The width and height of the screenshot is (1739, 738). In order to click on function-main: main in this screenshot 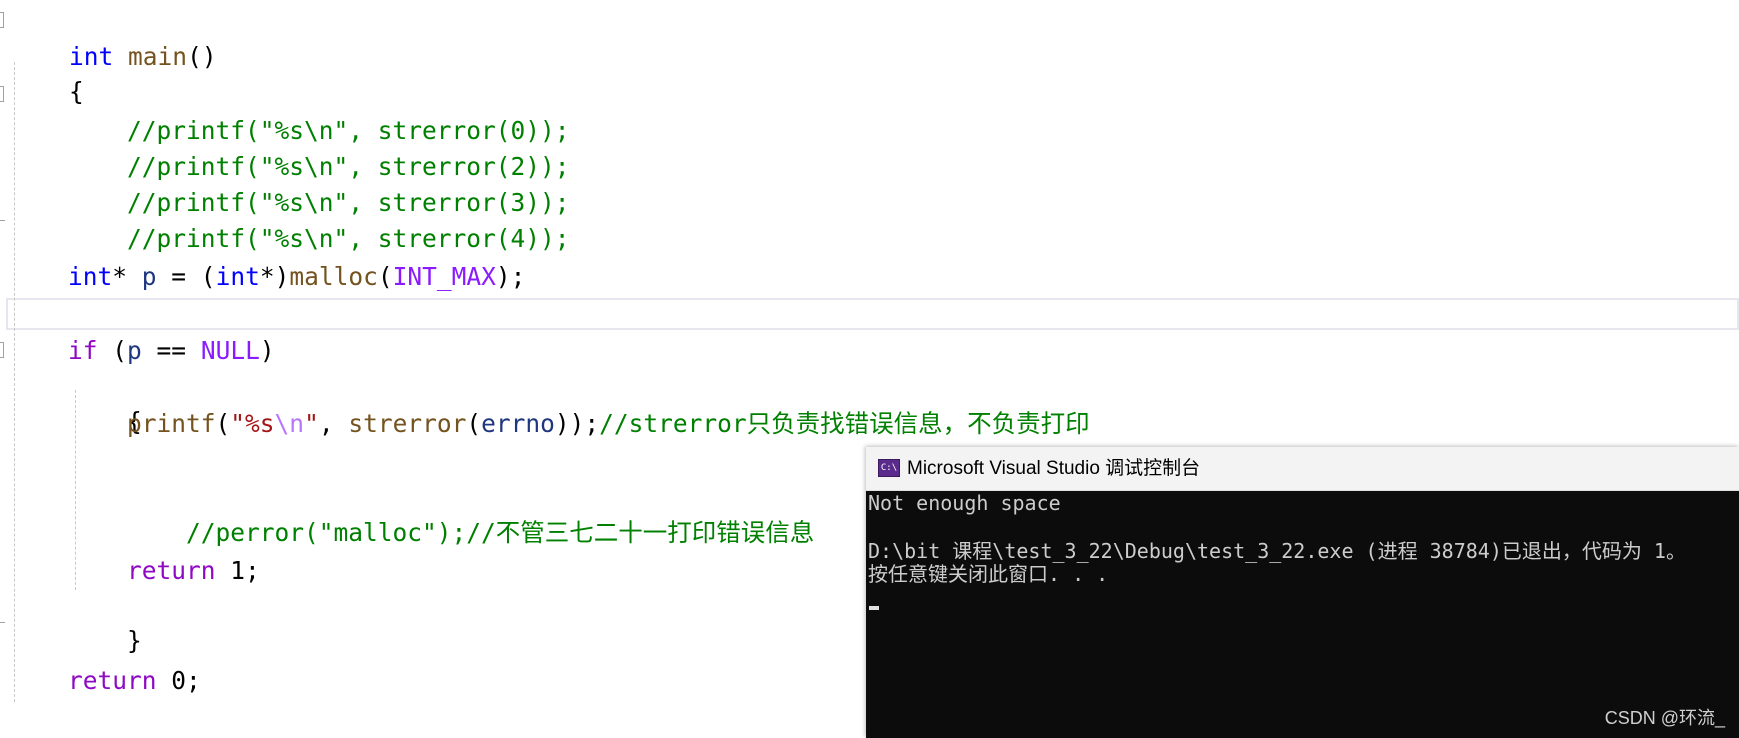, I will do `click(158, 56)`.